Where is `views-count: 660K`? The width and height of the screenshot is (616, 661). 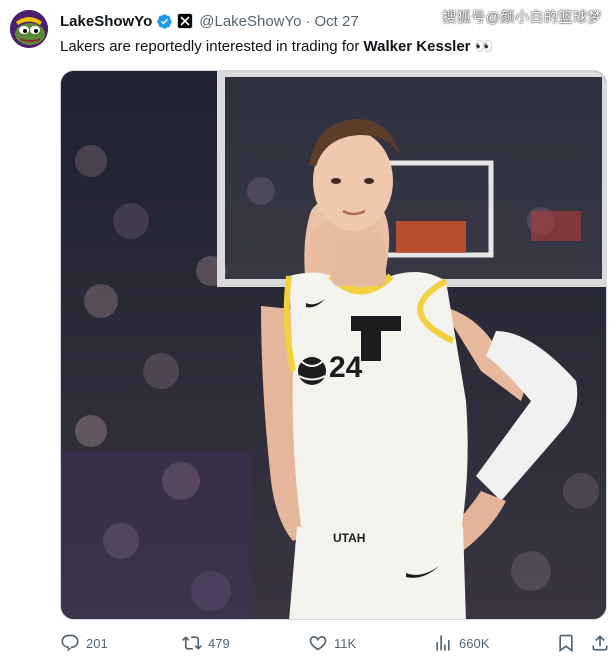
views-count: 660K is located at coordinates (474, 643).